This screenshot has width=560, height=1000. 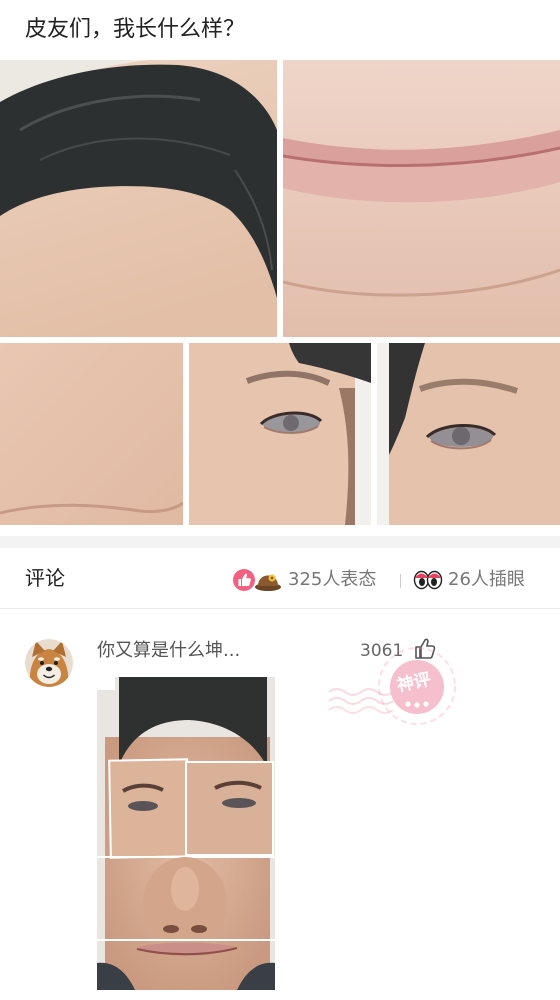 I want to click on shiba-avatar-image, so click(x=49, y=663).